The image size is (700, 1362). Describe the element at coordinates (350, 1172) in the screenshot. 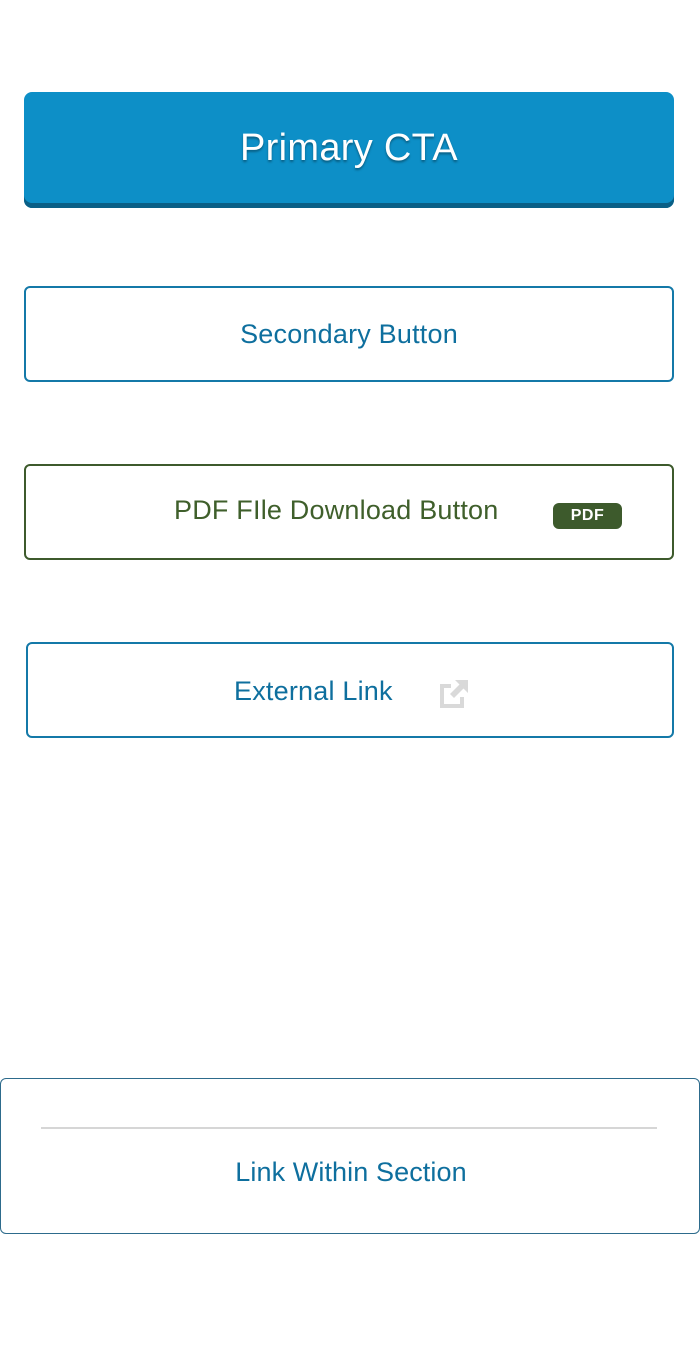

I see `link-within-section: Link Within Section` at that location.